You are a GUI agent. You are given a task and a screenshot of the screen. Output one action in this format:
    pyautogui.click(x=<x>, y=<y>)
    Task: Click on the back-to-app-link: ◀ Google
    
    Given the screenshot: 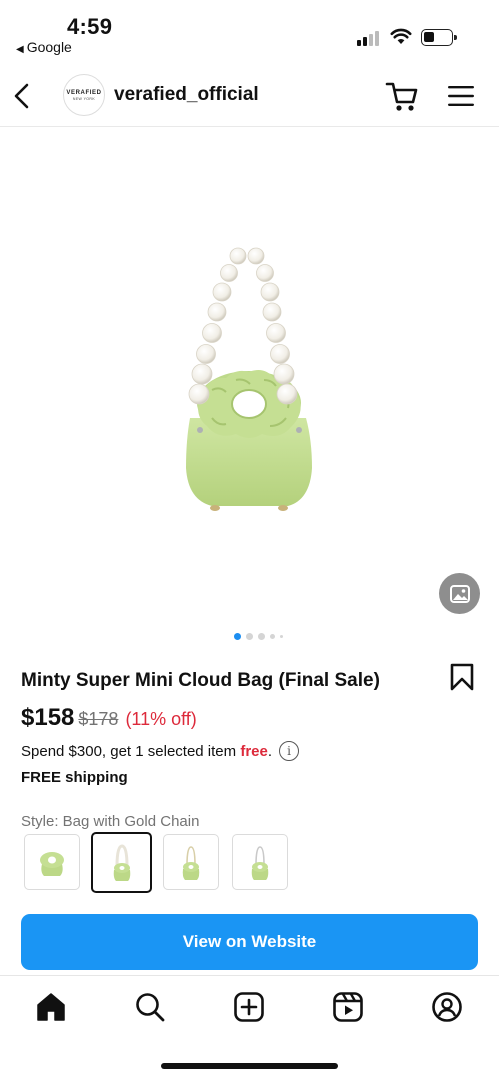 What is the action you would take?
    pyautogui.click(x=44, y=47)
    